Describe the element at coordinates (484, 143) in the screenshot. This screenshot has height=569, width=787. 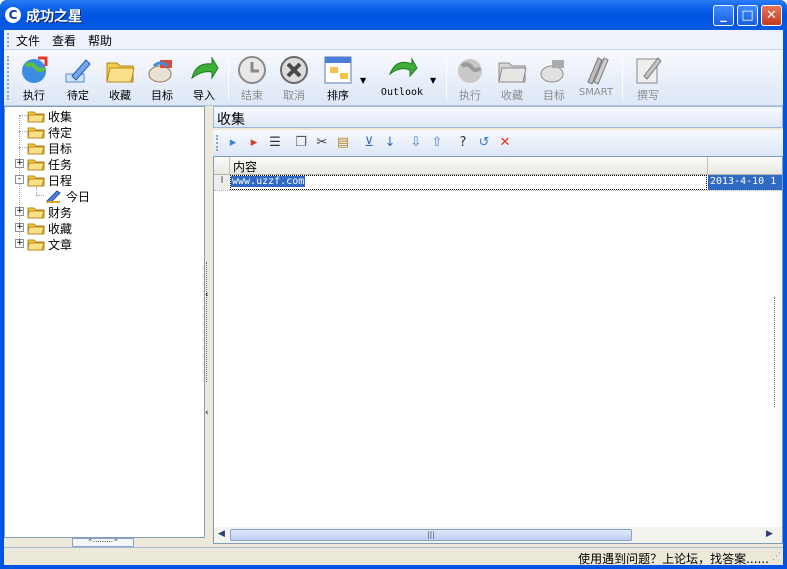
I see `refresh-icon: ↺` at that location.